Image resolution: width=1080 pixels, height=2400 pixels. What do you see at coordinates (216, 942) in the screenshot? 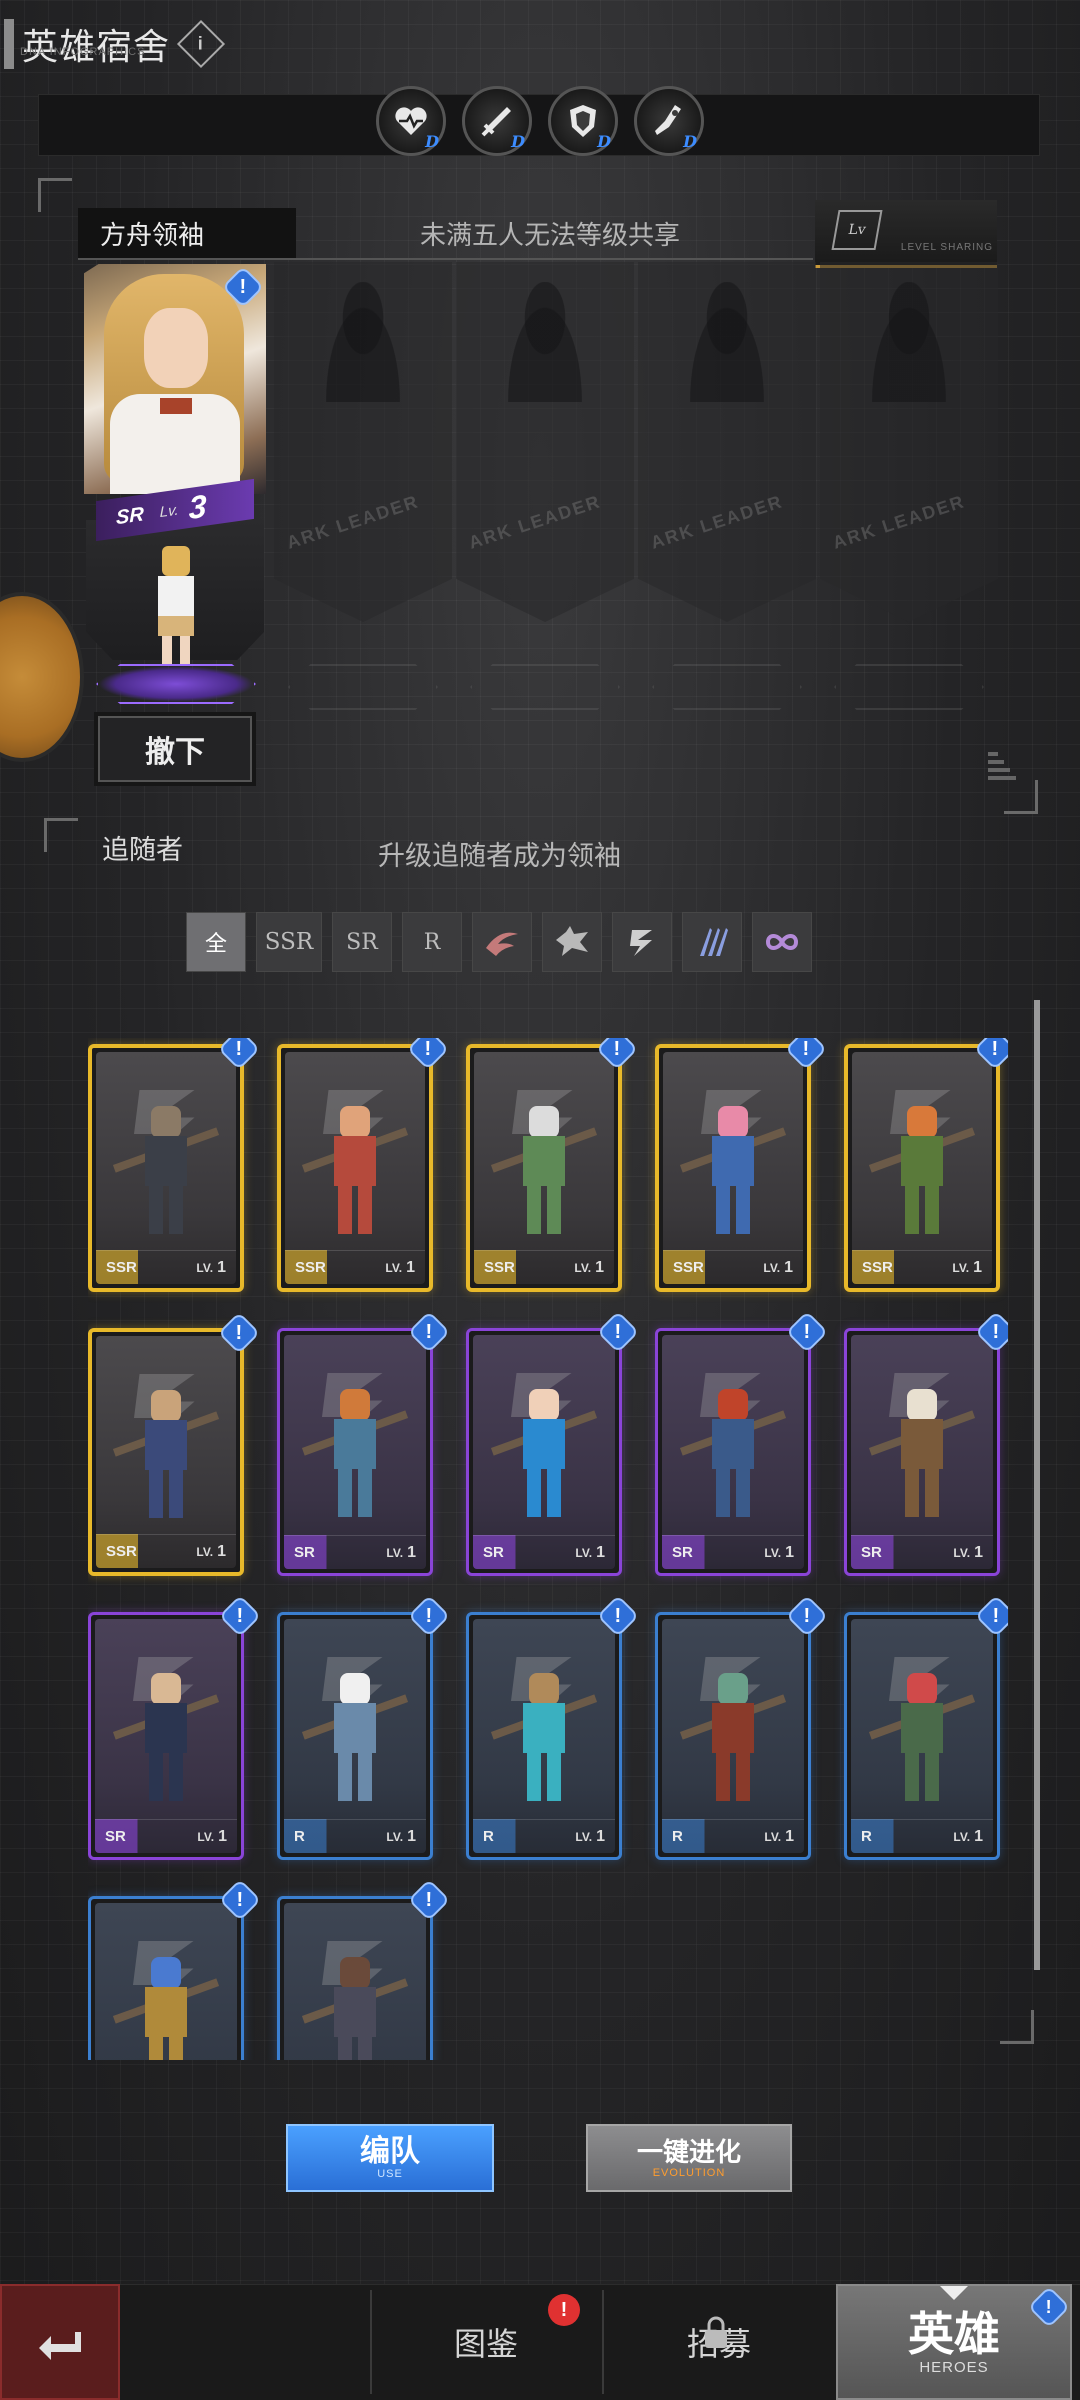
I see `filter-all: 全` at bounding box center [216, 942].